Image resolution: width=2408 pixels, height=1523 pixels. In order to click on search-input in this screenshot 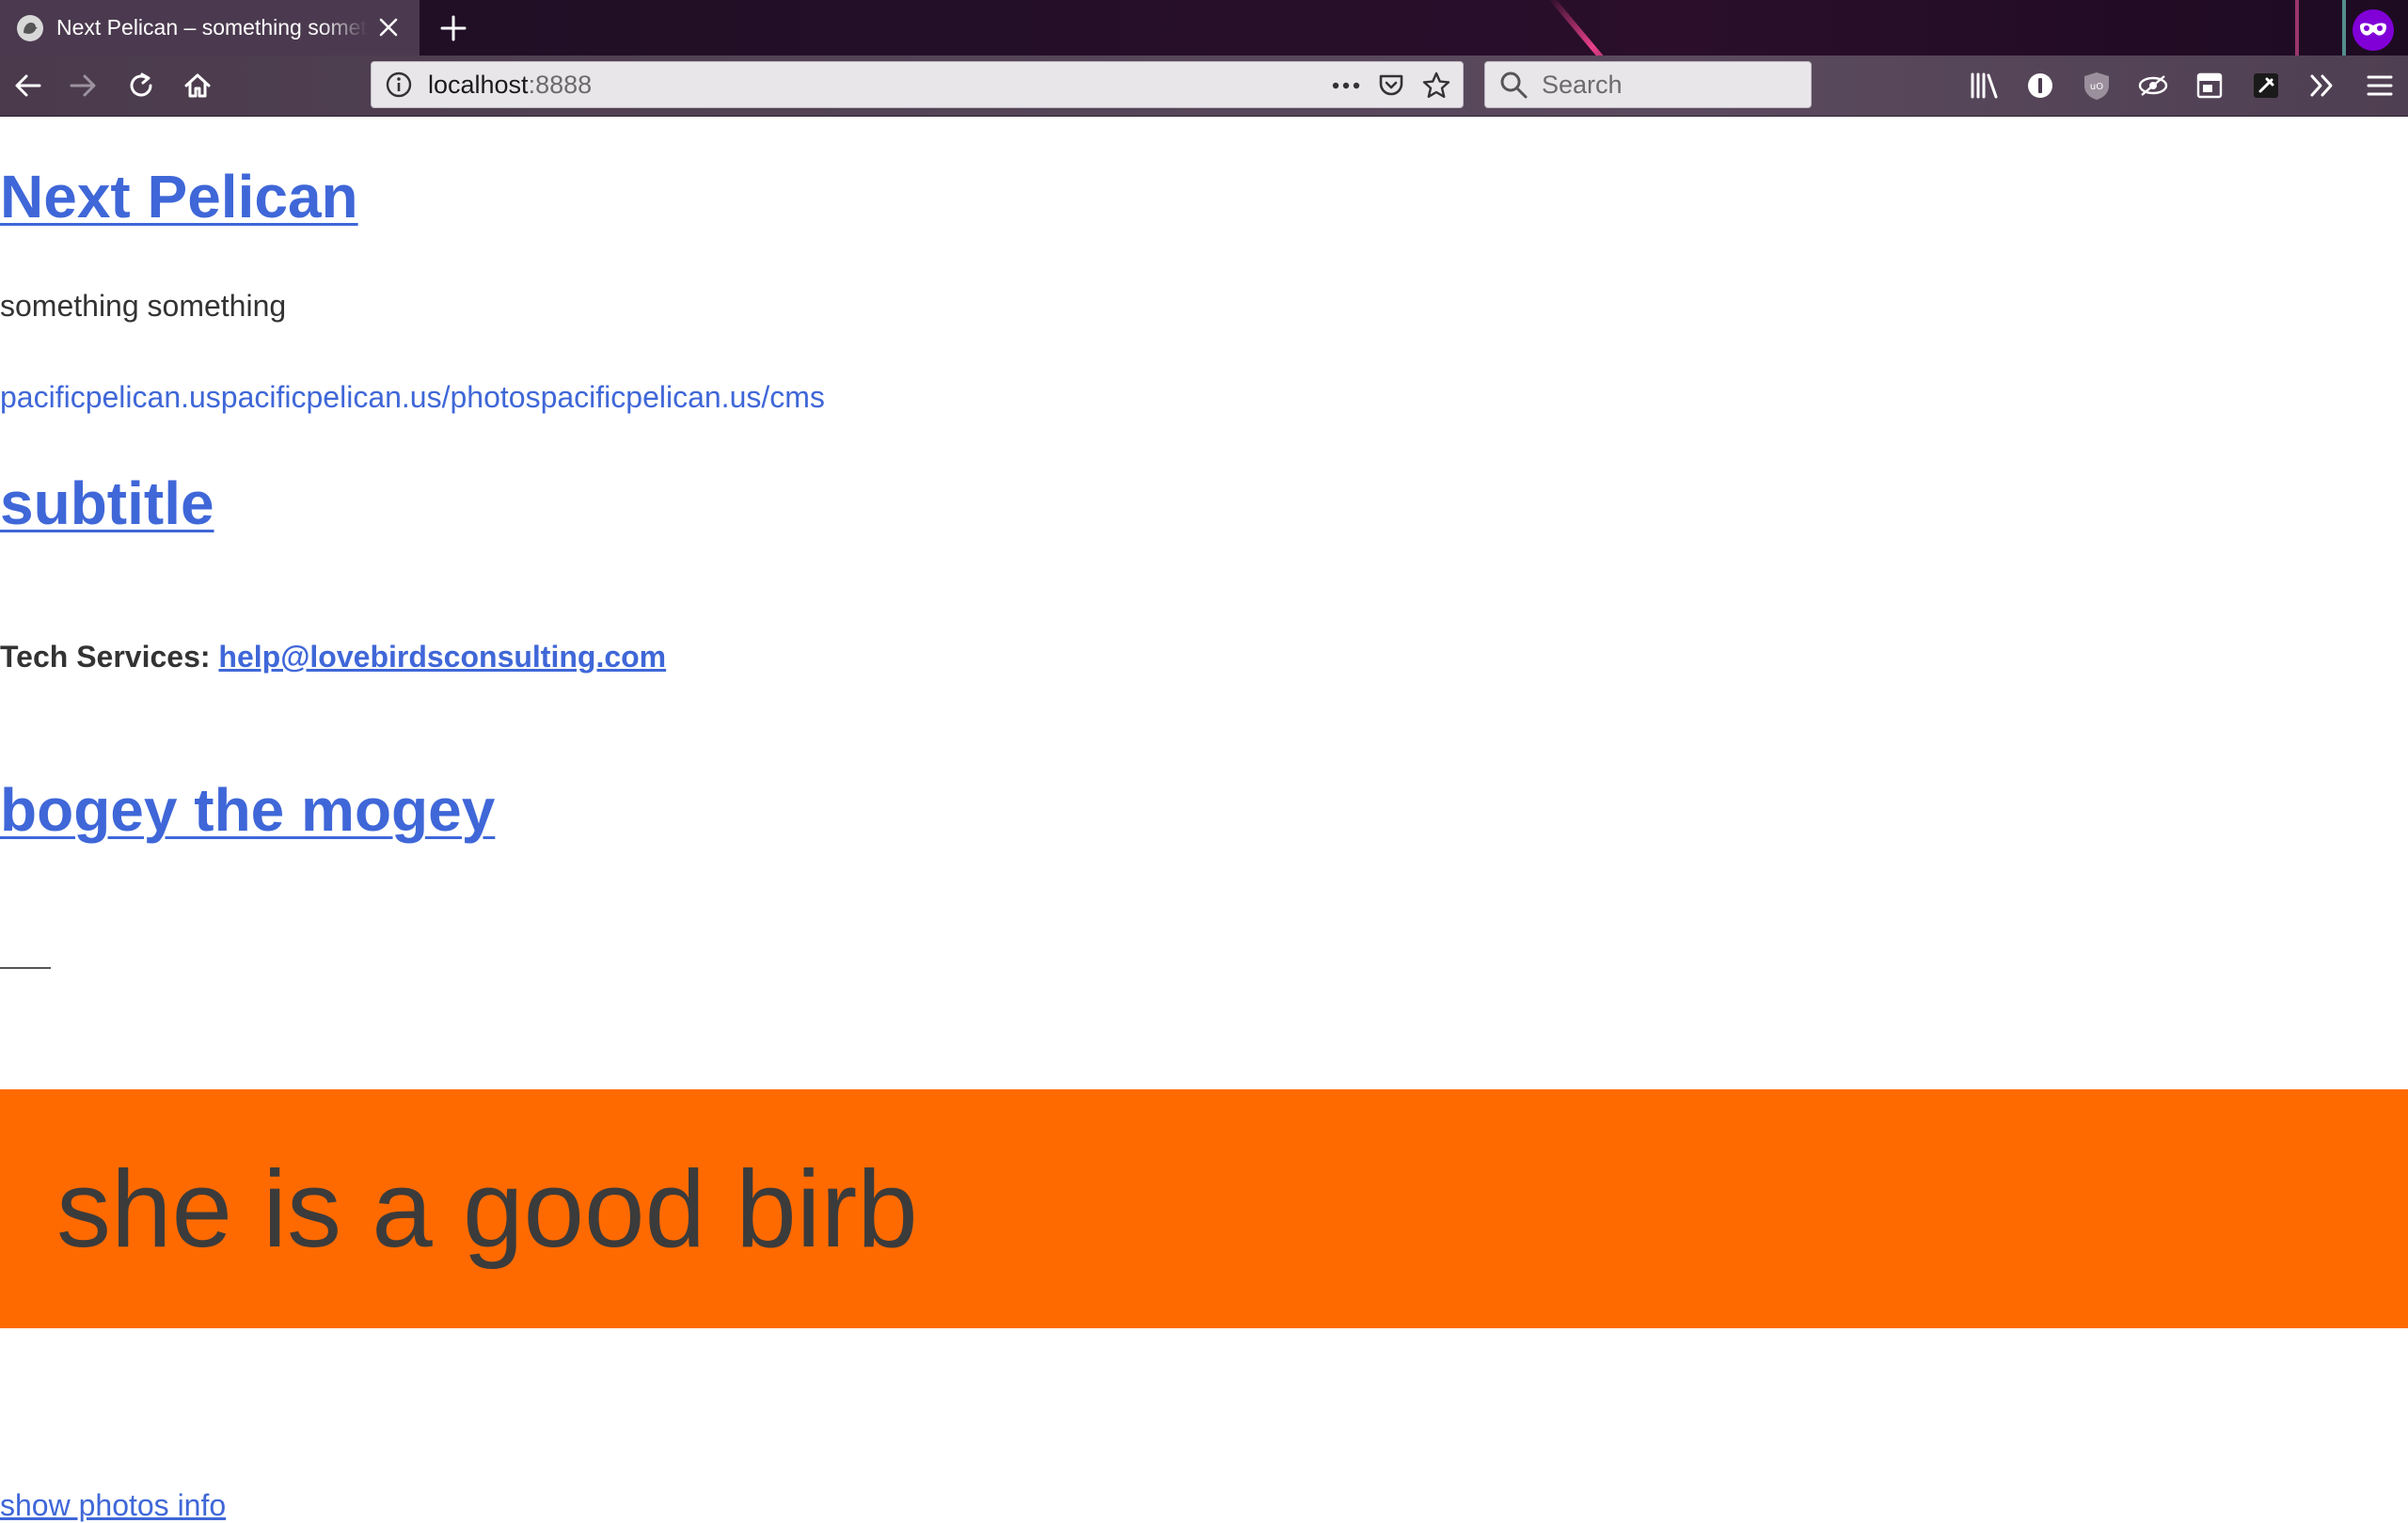, I will do `click(1674, 85)`.